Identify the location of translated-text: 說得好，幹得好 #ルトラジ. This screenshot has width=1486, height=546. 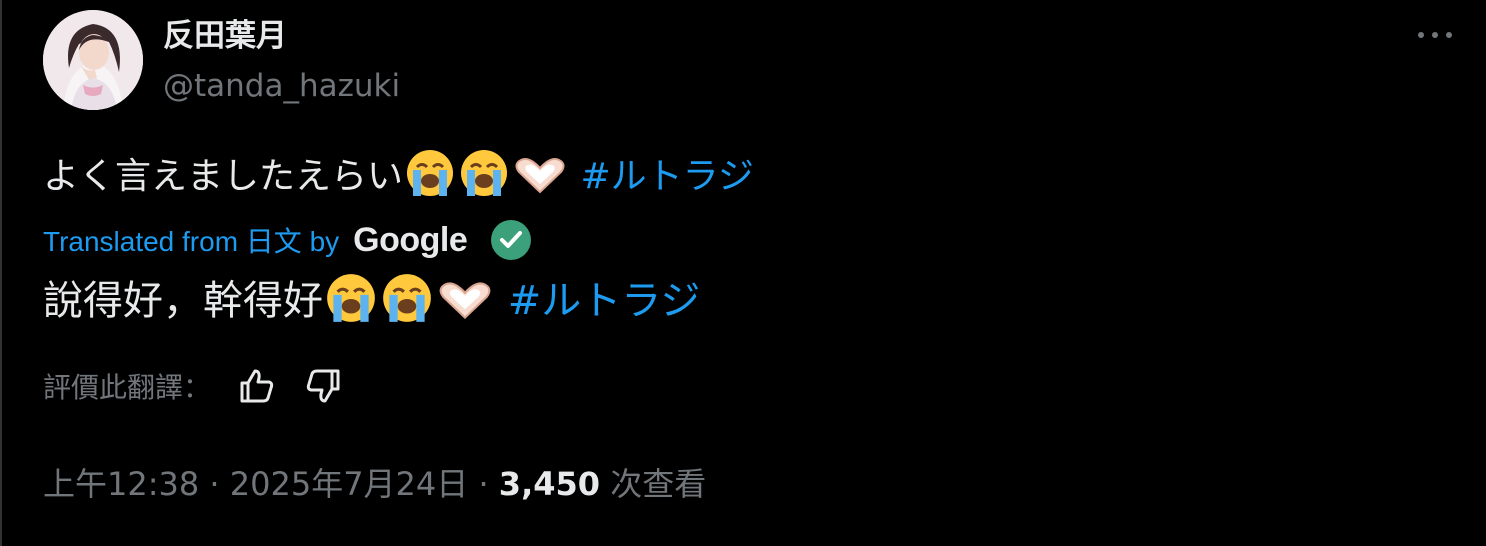
(371, 305).